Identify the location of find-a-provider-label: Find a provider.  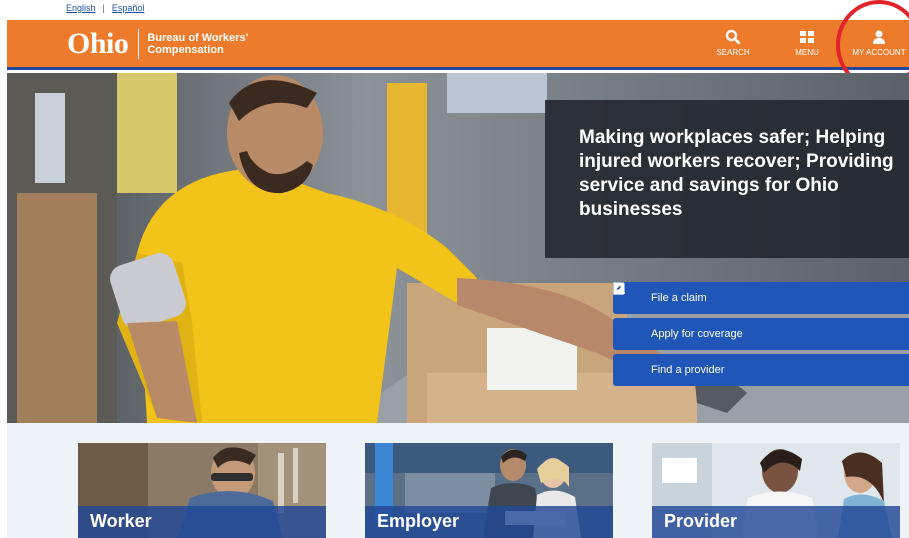
(688, 370).